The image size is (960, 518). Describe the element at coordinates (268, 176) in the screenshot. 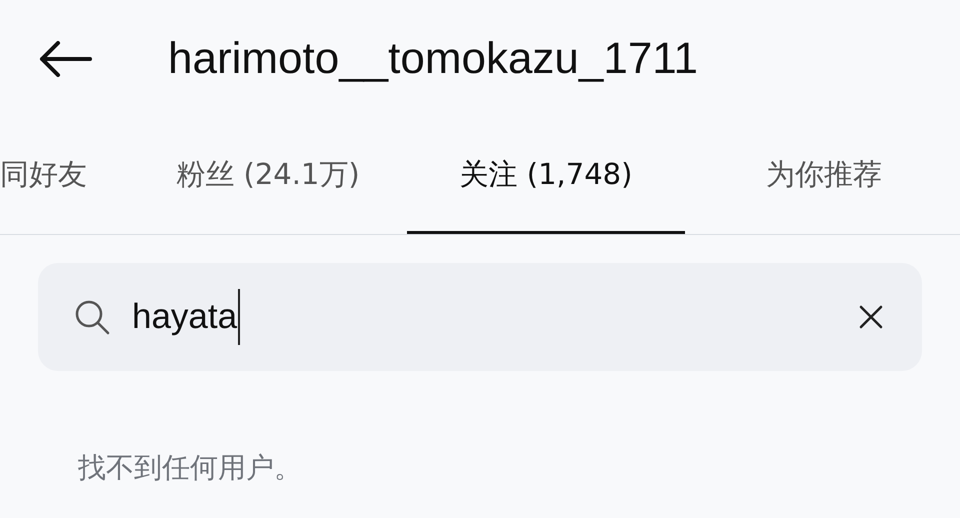

I see `tab: 粉丝 (24.1万)` at that location.